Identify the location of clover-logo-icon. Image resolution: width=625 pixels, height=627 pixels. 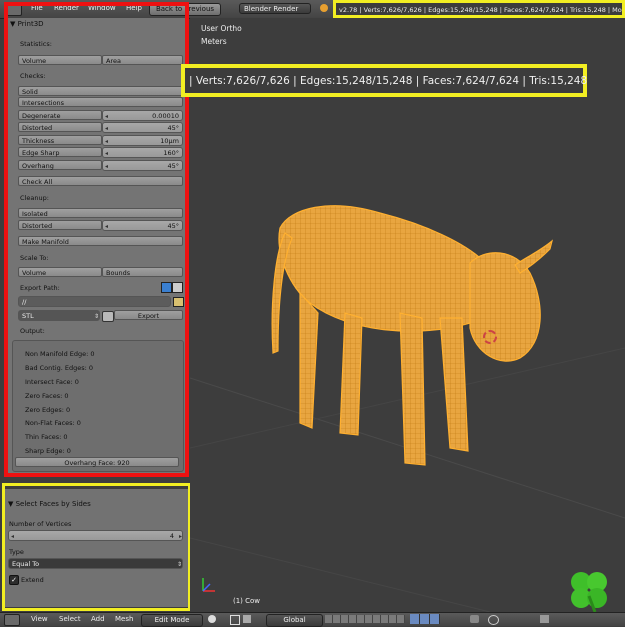
(589, 592).